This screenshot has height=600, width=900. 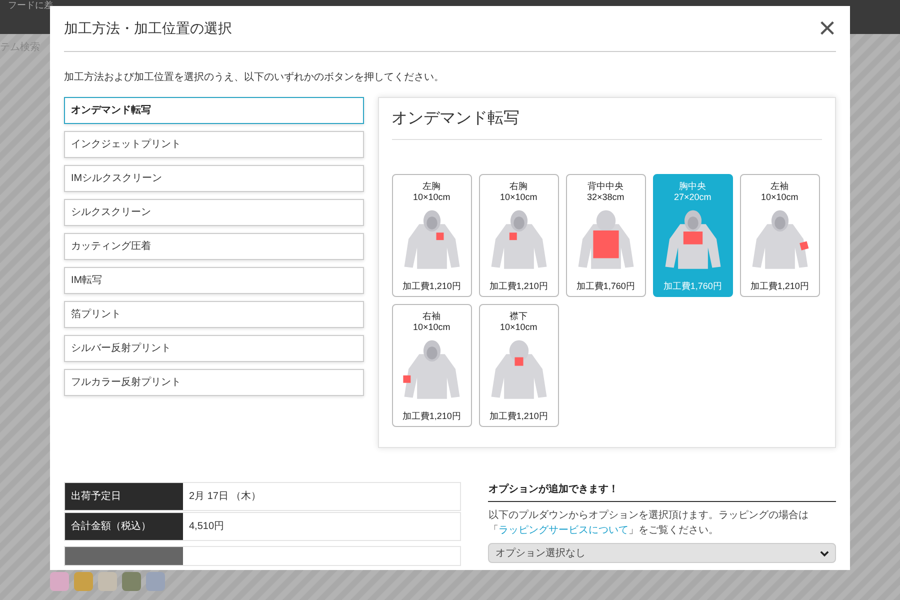 I want to click on summary-value: 2月 17日 （木）, so click(x=225, y=497).